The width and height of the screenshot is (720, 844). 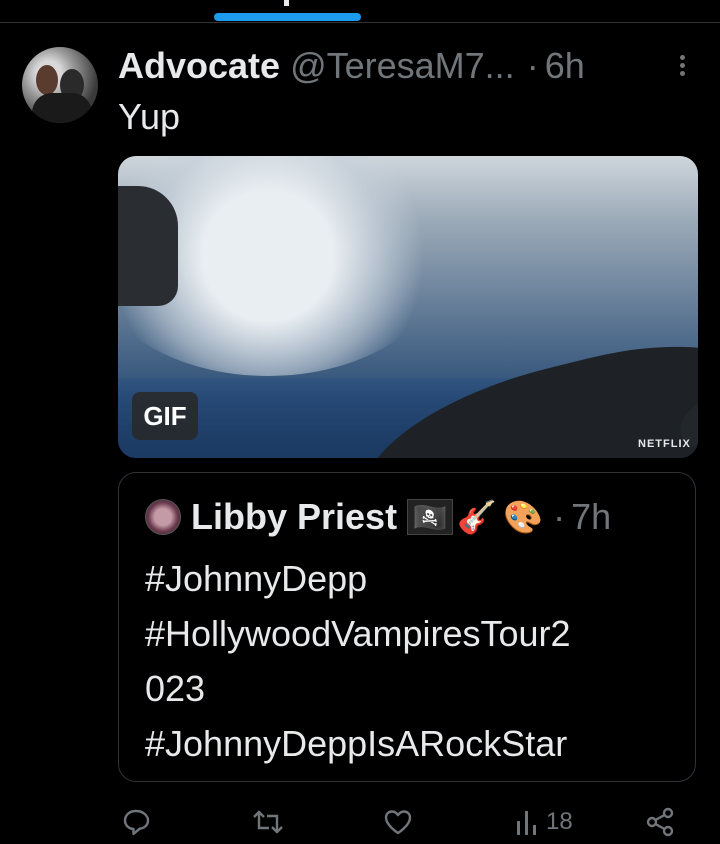 I want to click on like-button, so click(x=398, y=822).